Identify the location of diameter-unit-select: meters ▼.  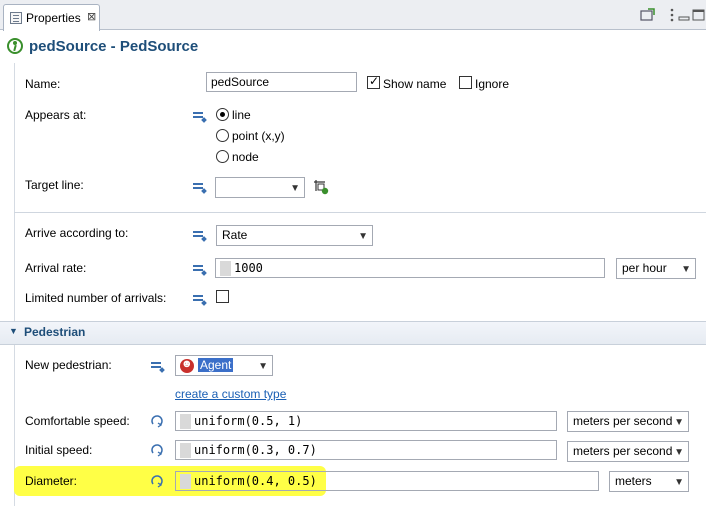
(649, 481).